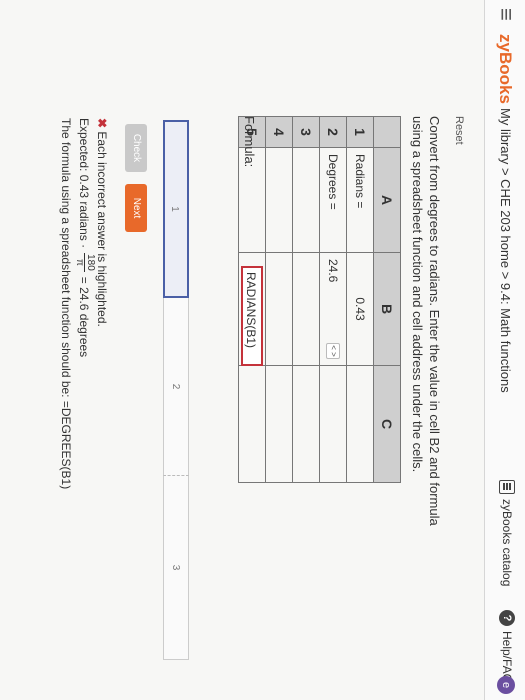 The width and height of the screenshot is (525, 700). I want to click on table-row: 1 Radians = 0.43, so click(360, 299).